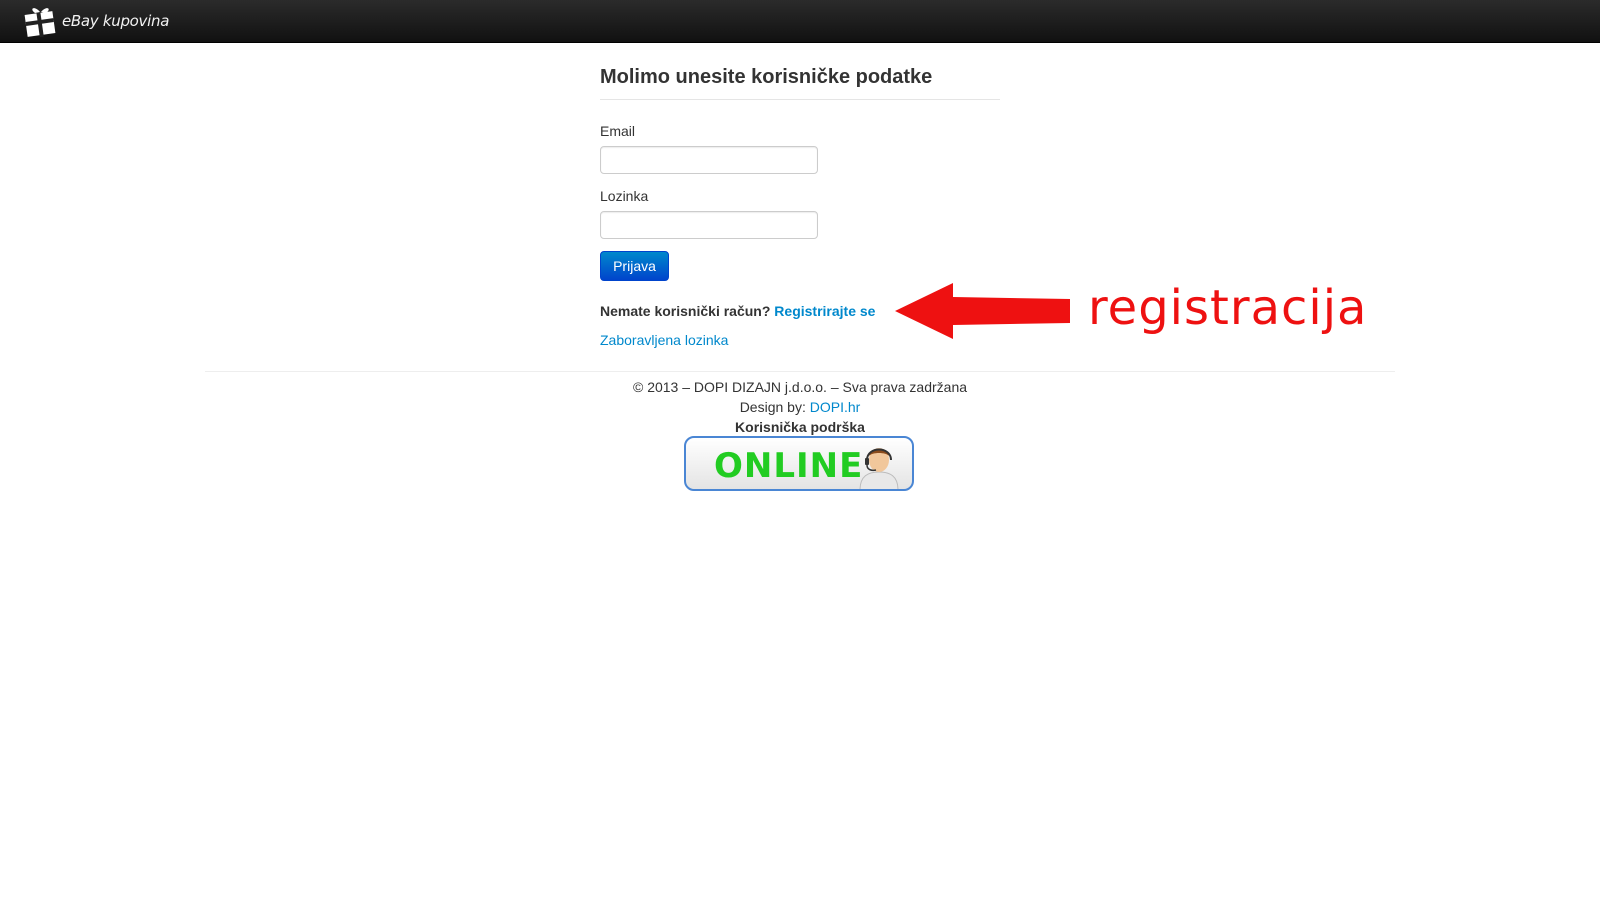 The width and height of the screenshot is (1600, 900). What do you see at coordinates (800, 99) in the screenshot?
I see `divider` at bounding box center [800, 99].